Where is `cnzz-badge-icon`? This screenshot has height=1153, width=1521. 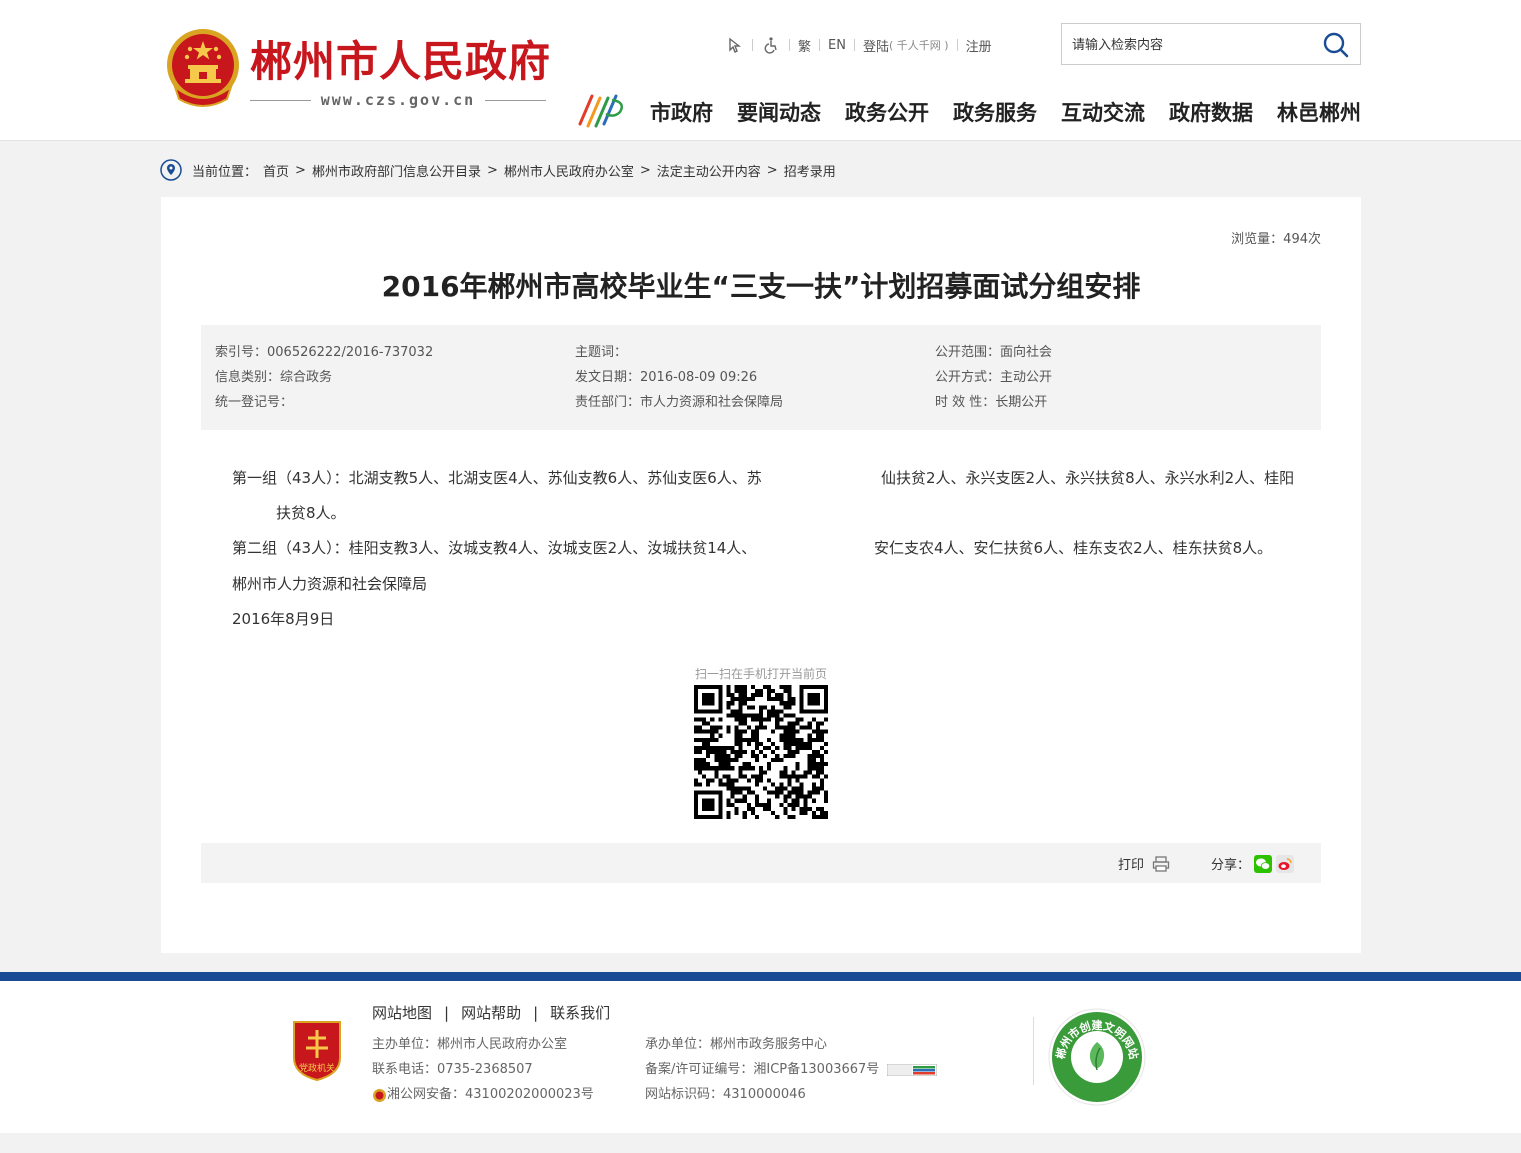
cnzz-badge-icon is located at coordinates (912, 1070).